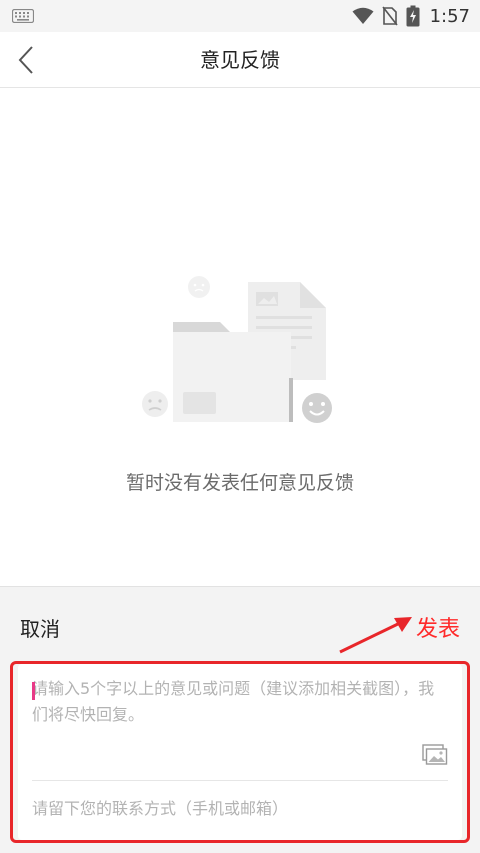 Image resolution: width=480 pixels, height=853 pixels. I want to click on annotation-arrow-icon, so click(375, 635).